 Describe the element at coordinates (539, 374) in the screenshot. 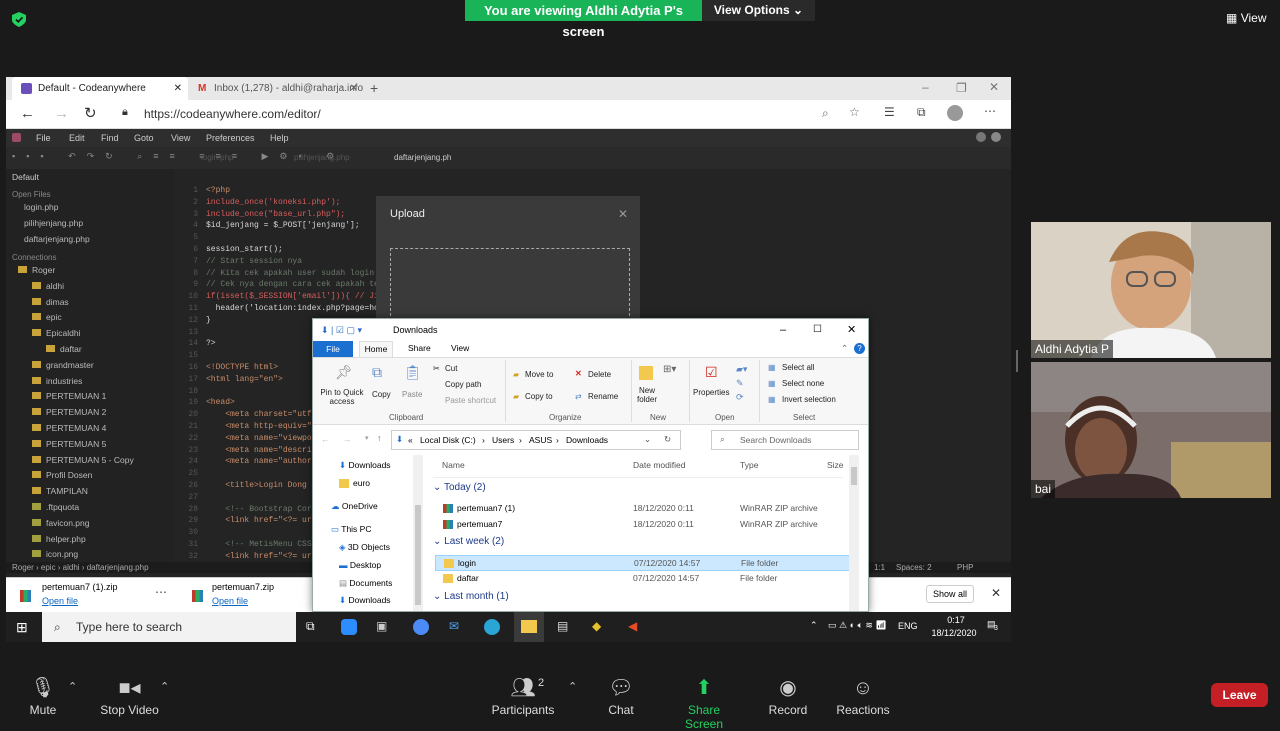

I see `move-to-button: Move to` at that location.